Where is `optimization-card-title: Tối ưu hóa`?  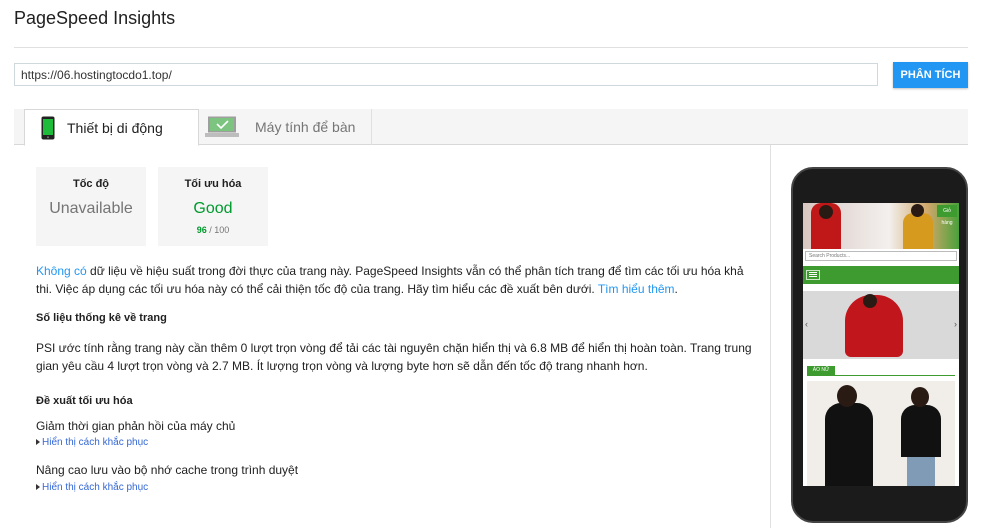 optimization-card-title: Tối ưu hóa is located at coordinates (213, 184).